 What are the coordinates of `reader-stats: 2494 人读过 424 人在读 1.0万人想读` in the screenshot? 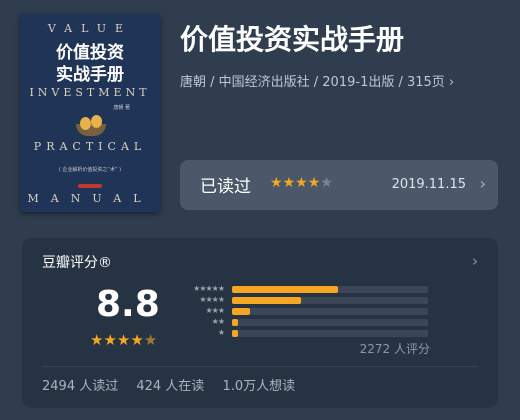 It's located at (175, 384).